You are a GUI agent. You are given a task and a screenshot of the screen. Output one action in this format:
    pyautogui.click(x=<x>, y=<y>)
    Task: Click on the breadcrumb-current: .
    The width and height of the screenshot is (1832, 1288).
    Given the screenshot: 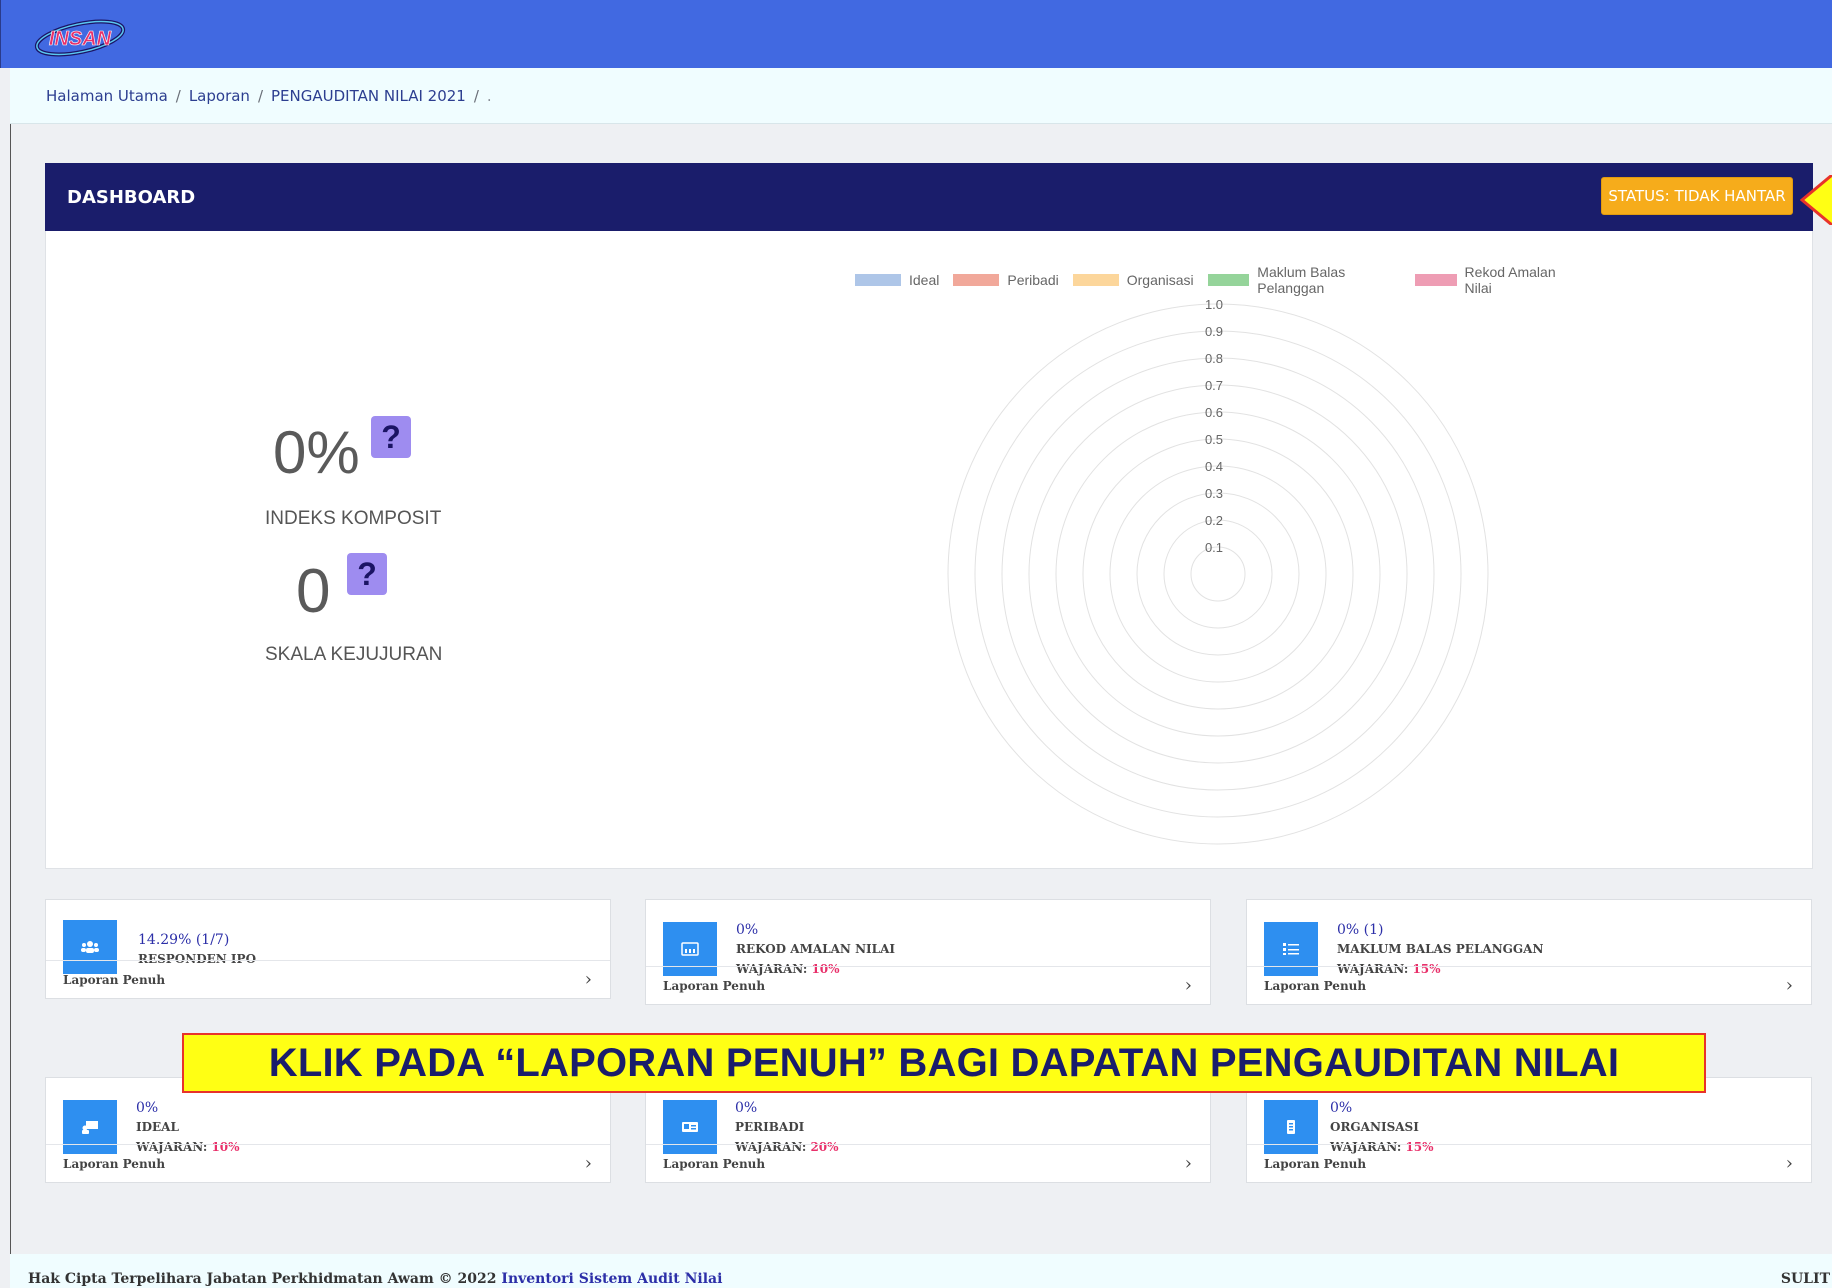 What is the action you would take?
    pyautogui.click(x=489, y=96)
    